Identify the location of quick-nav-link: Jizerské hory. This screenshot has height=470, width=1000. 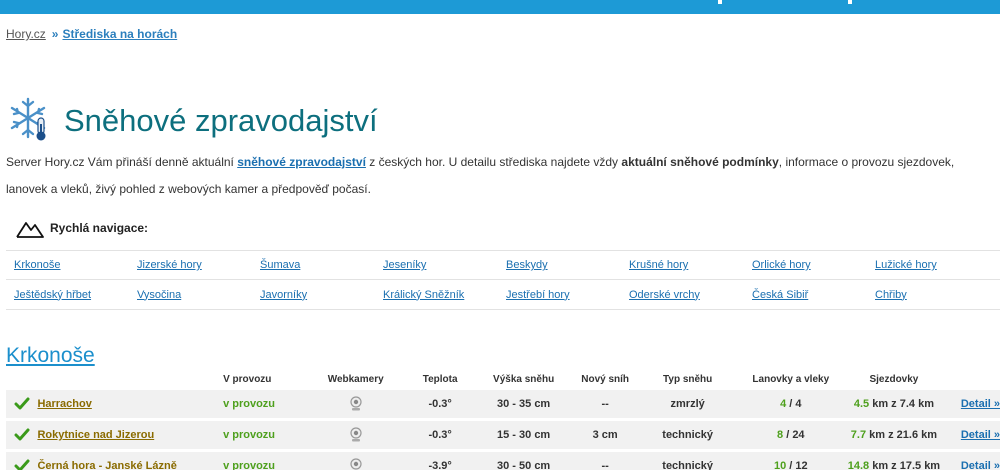
(190, 265).